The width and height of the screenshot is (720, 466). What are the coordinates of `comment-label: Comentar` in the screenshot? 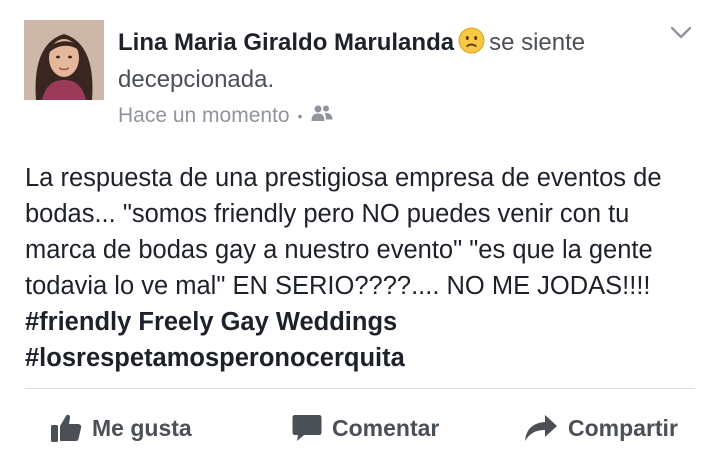 It's located at (386, 427).